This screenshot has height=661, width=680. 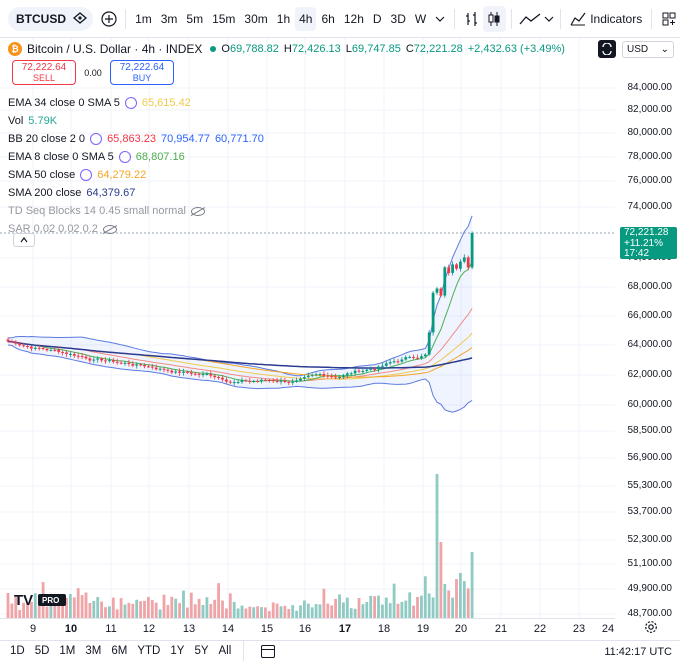 What do you see at coordinates (108, 19) in the screenshot?
I see `compare-add-icon` at bounding box center [108, 19].